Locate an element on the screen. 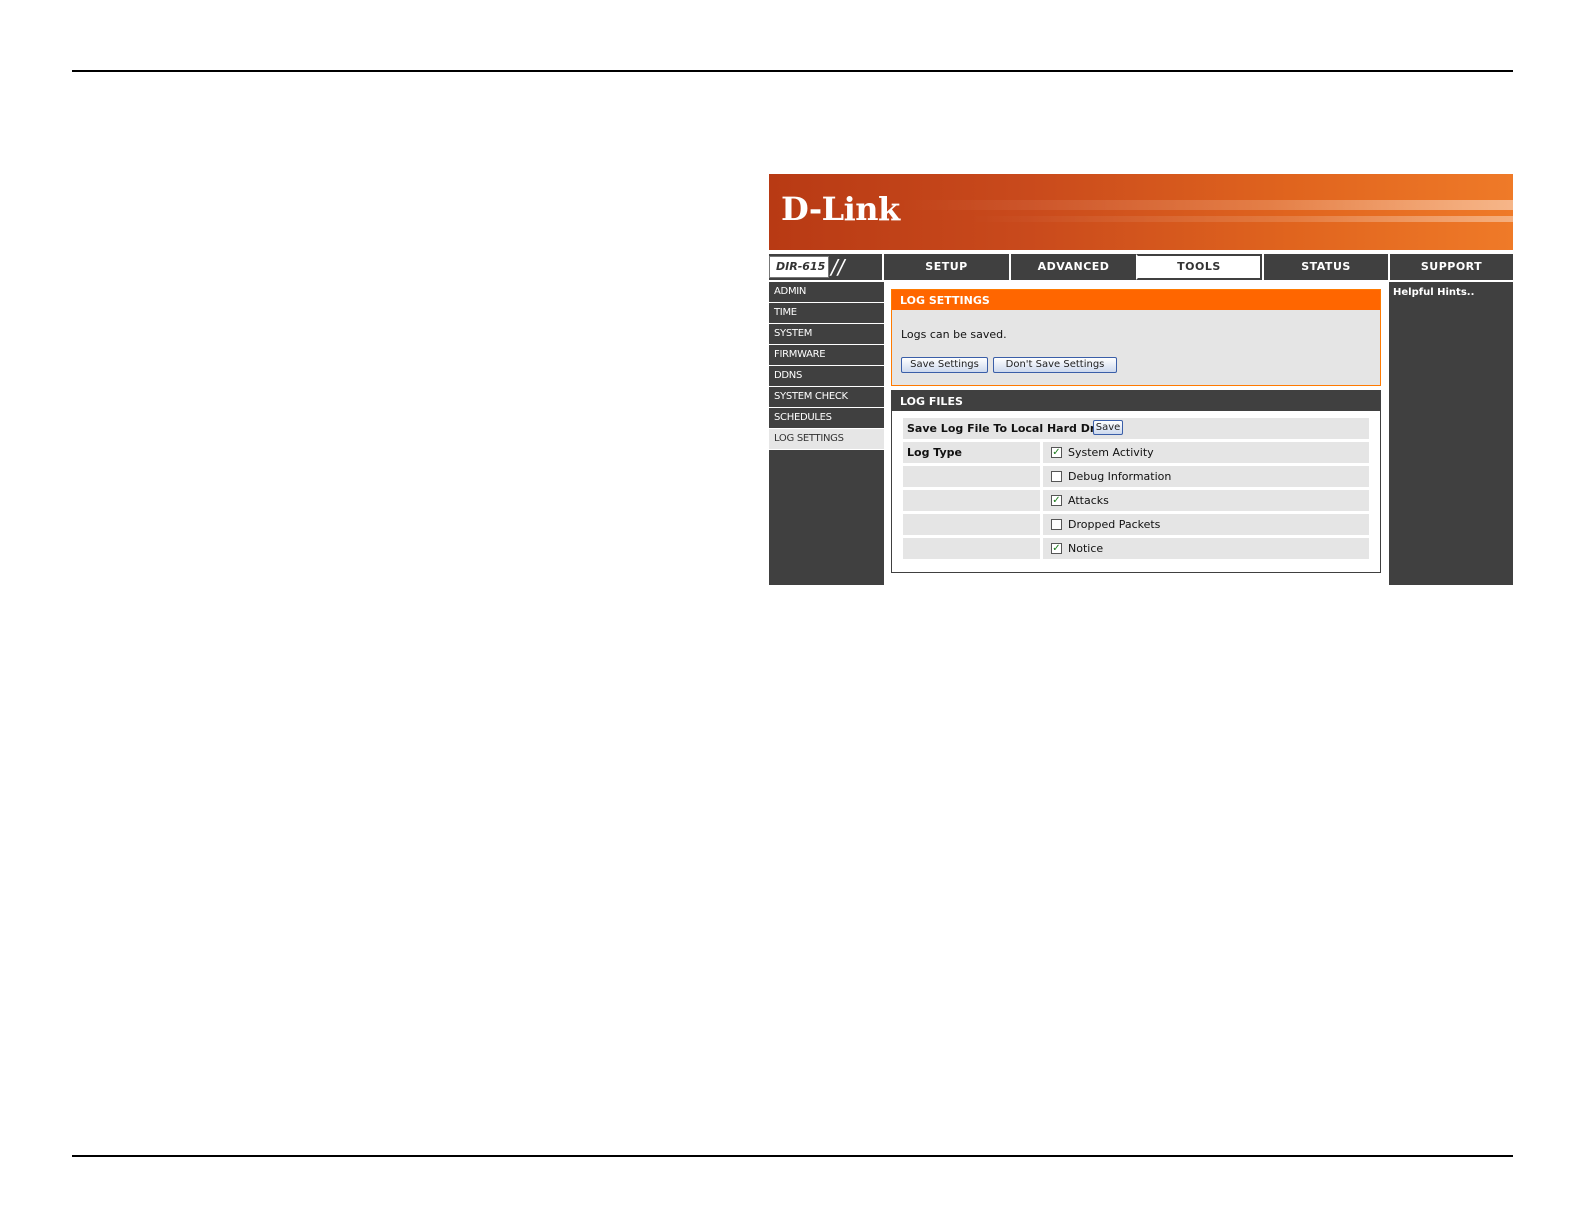 This screenshot has width=1584, height=1224. save-log-button: Save is located at coordinates (1108, 427).